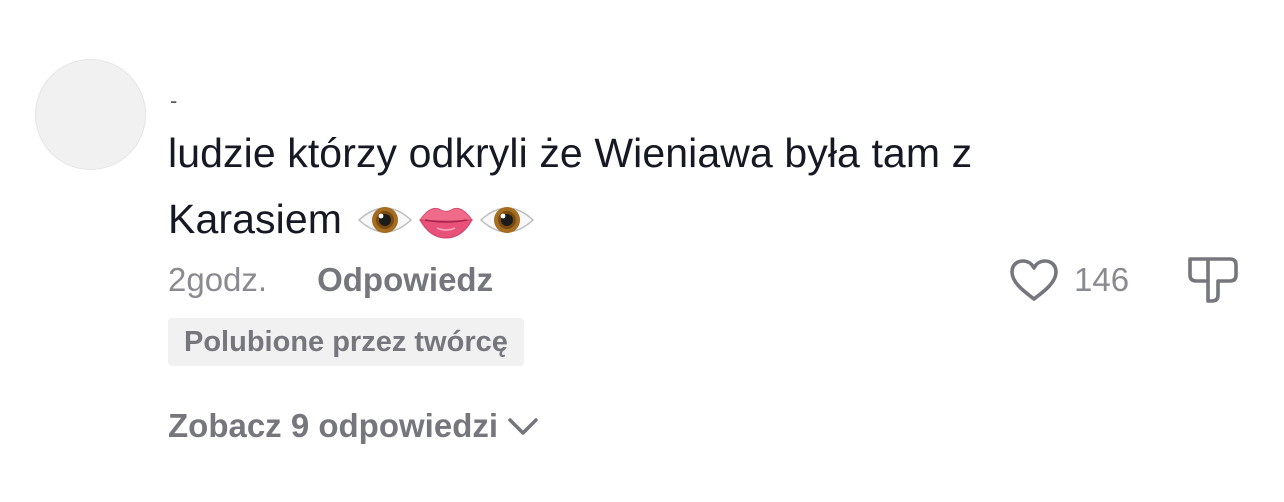  What do you see at coordinates (173, 101) in the screenshot?
I see `comment-username: -` at bounding box center [173, 101].